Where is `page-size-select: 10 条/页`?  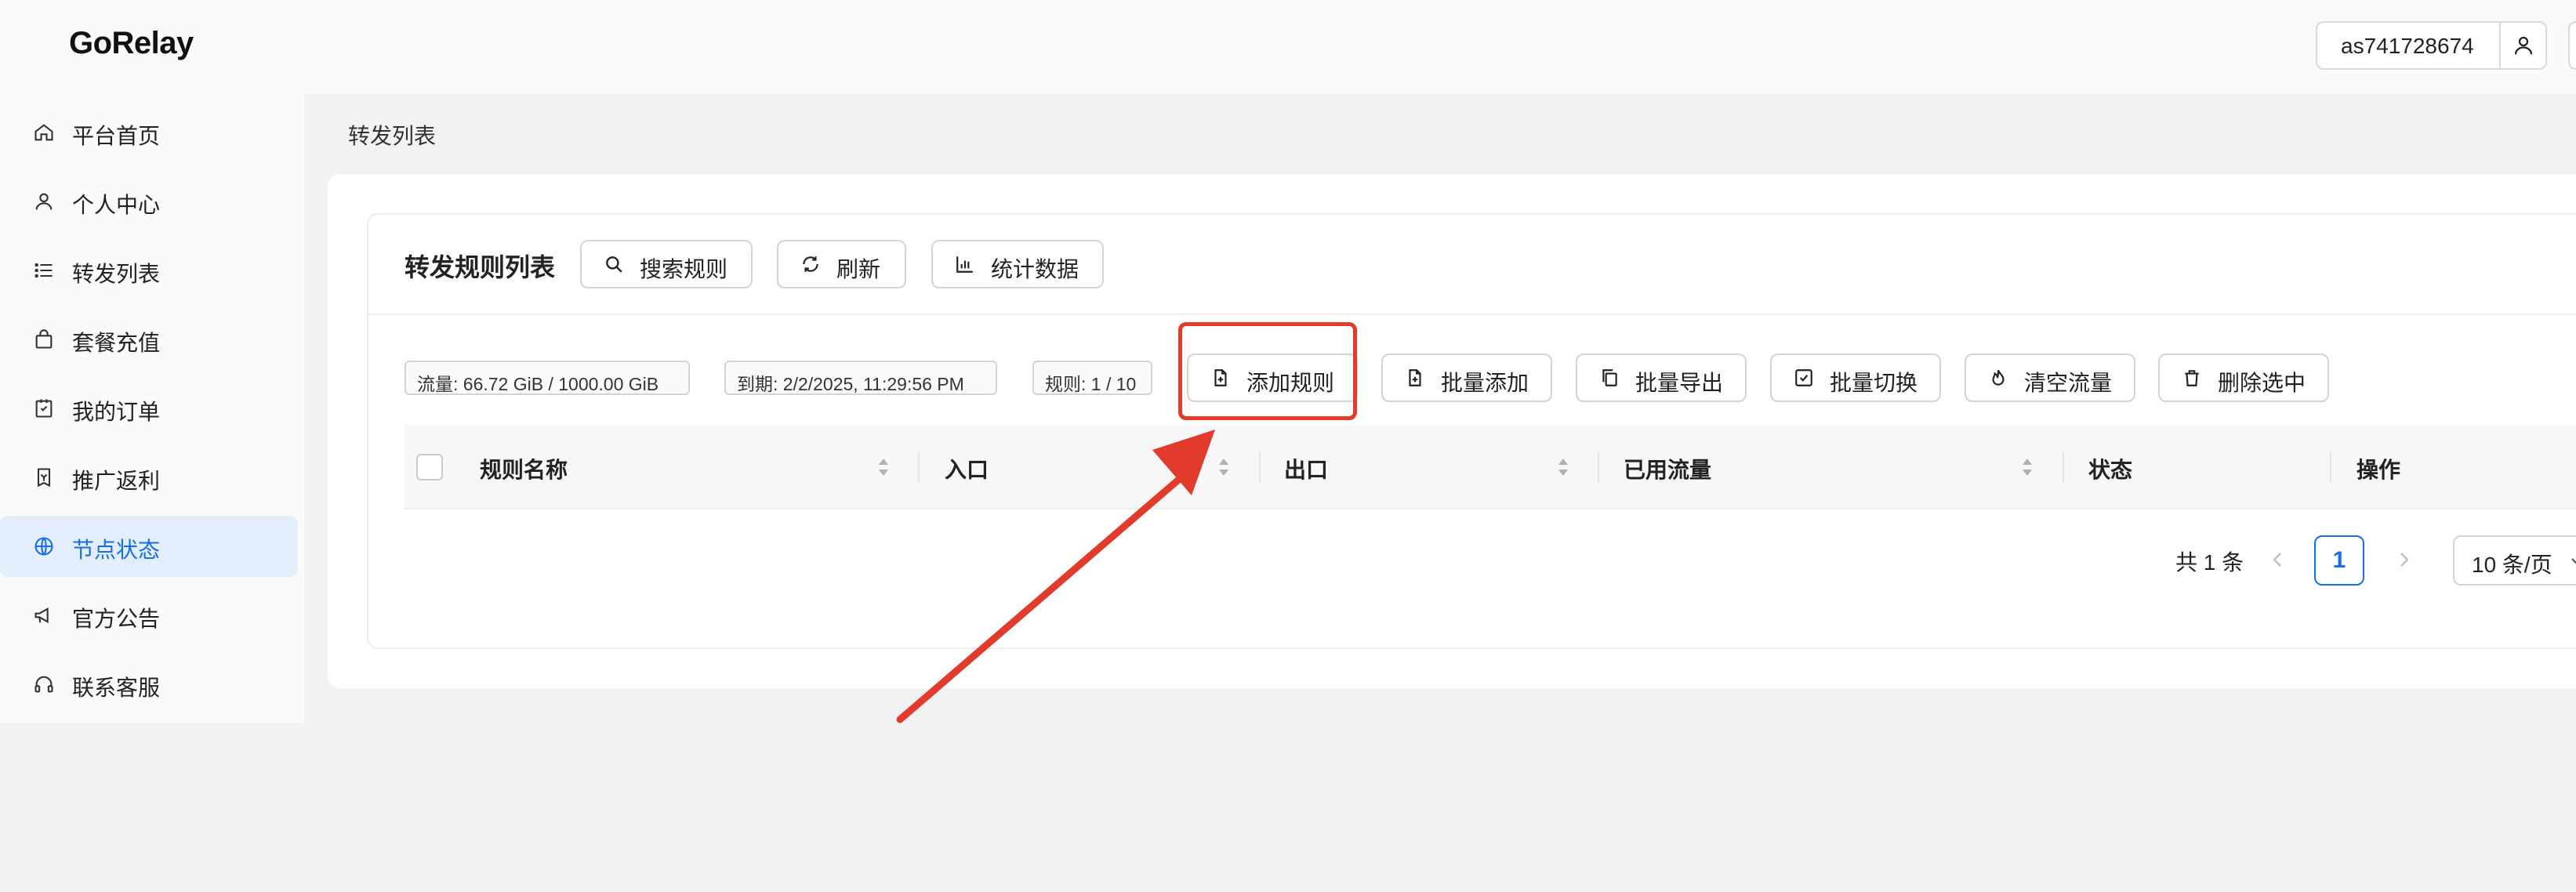 page-size-select: 10 条/页 is located at coordinates (2515, 560).